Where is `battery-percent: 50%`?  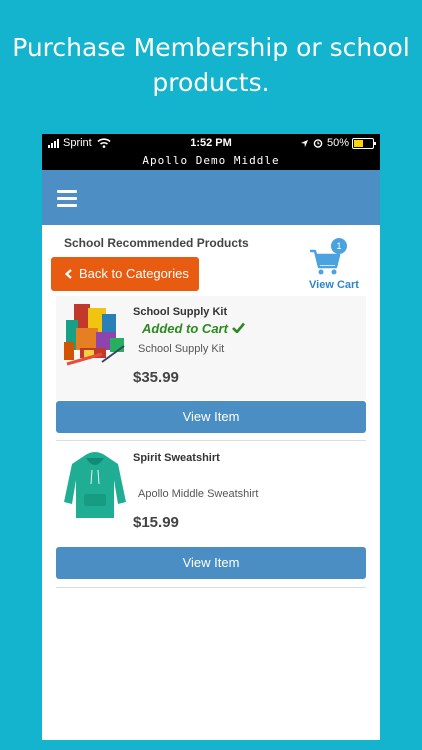 battery-percent: 50% is located at coordinates (337, 143).